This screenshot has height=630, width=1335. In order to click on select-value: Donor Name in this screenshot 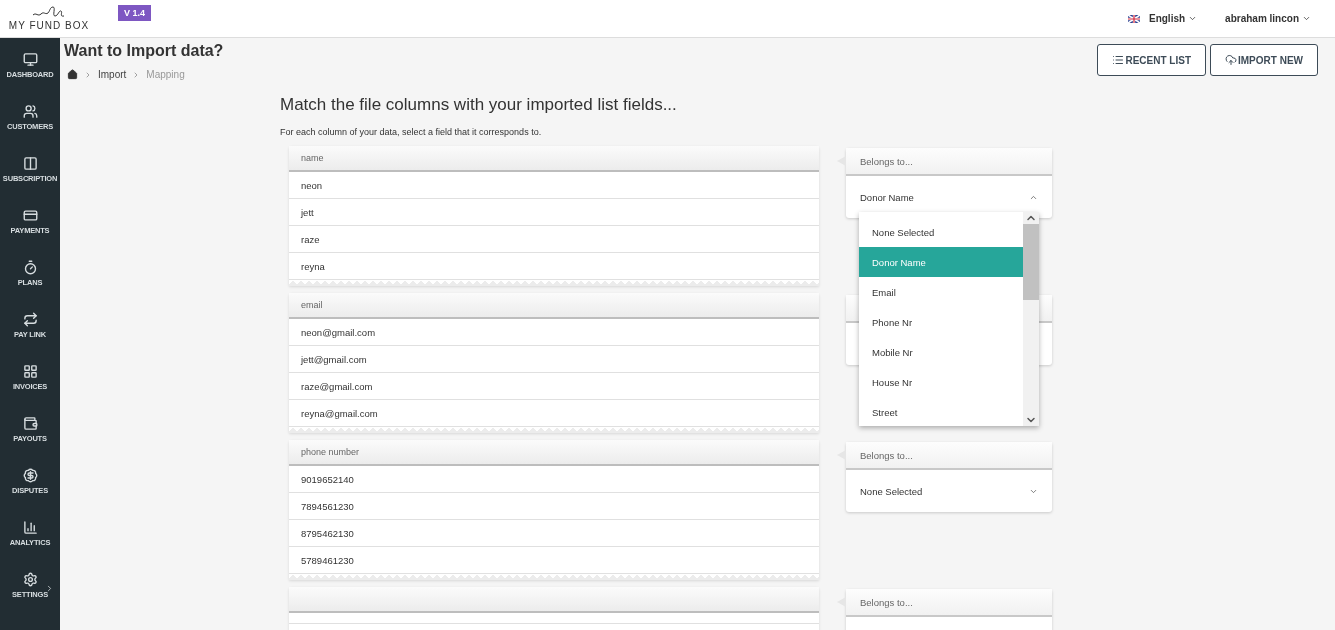, I will do `click(944, 197)`.